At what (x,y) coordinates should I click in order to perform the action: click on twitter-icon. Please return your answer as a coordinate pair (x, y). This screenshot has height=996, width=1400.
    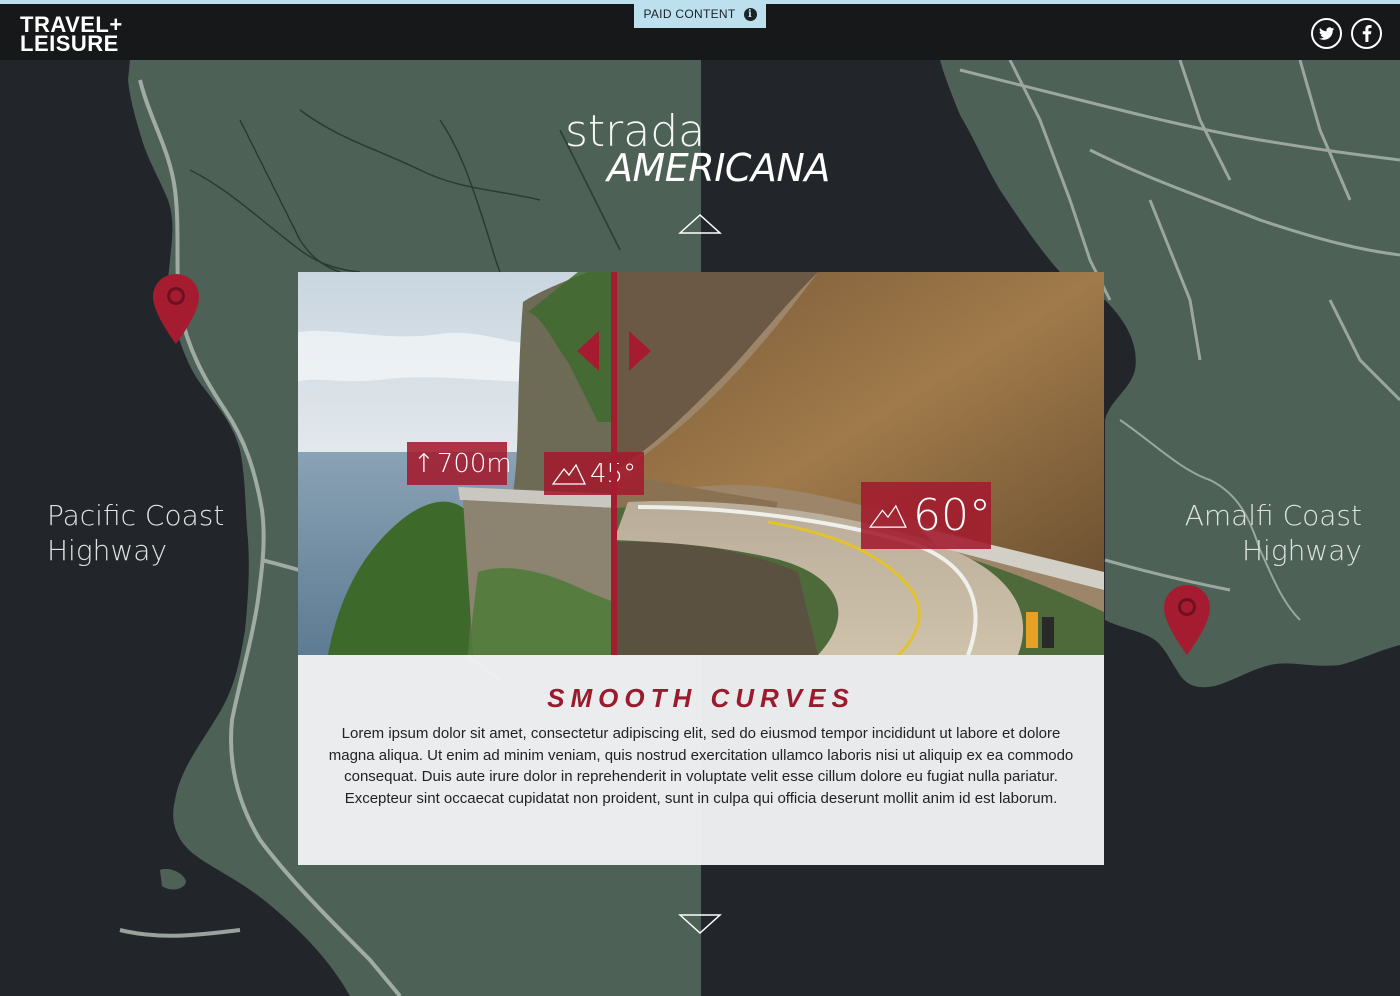
    Looking at the image, I should click on (1326, 33).